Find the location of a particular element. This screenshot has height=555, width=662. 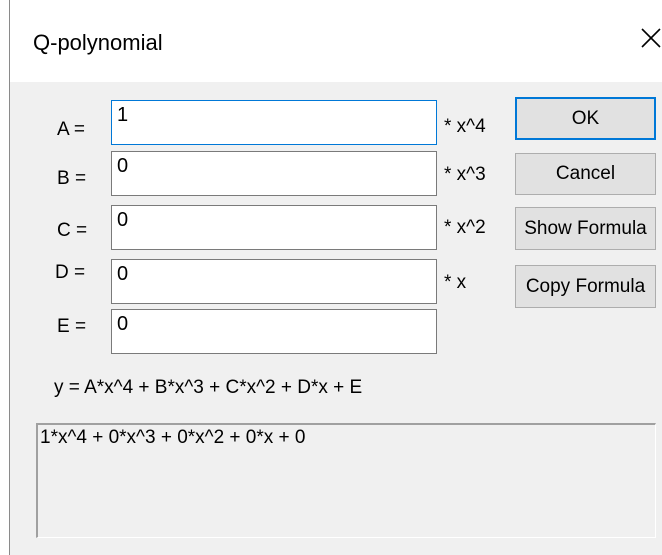

coefficient-c-input is located at coordinates (274, 227).